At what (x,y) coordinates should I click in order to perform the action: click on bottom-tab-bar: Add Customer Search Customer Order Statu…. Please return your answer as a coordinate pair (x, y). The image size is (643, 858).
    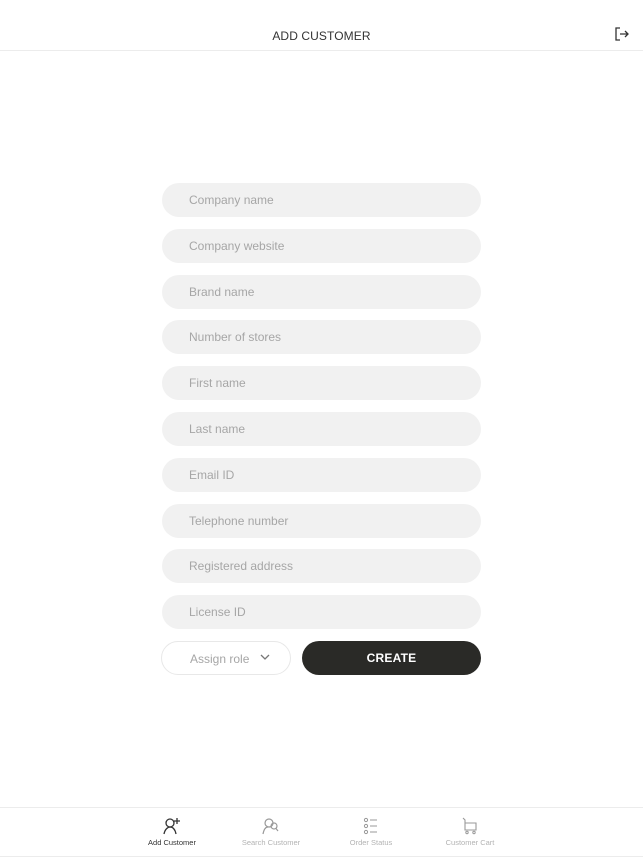
    Looking at the image, I should click on (321, 832).